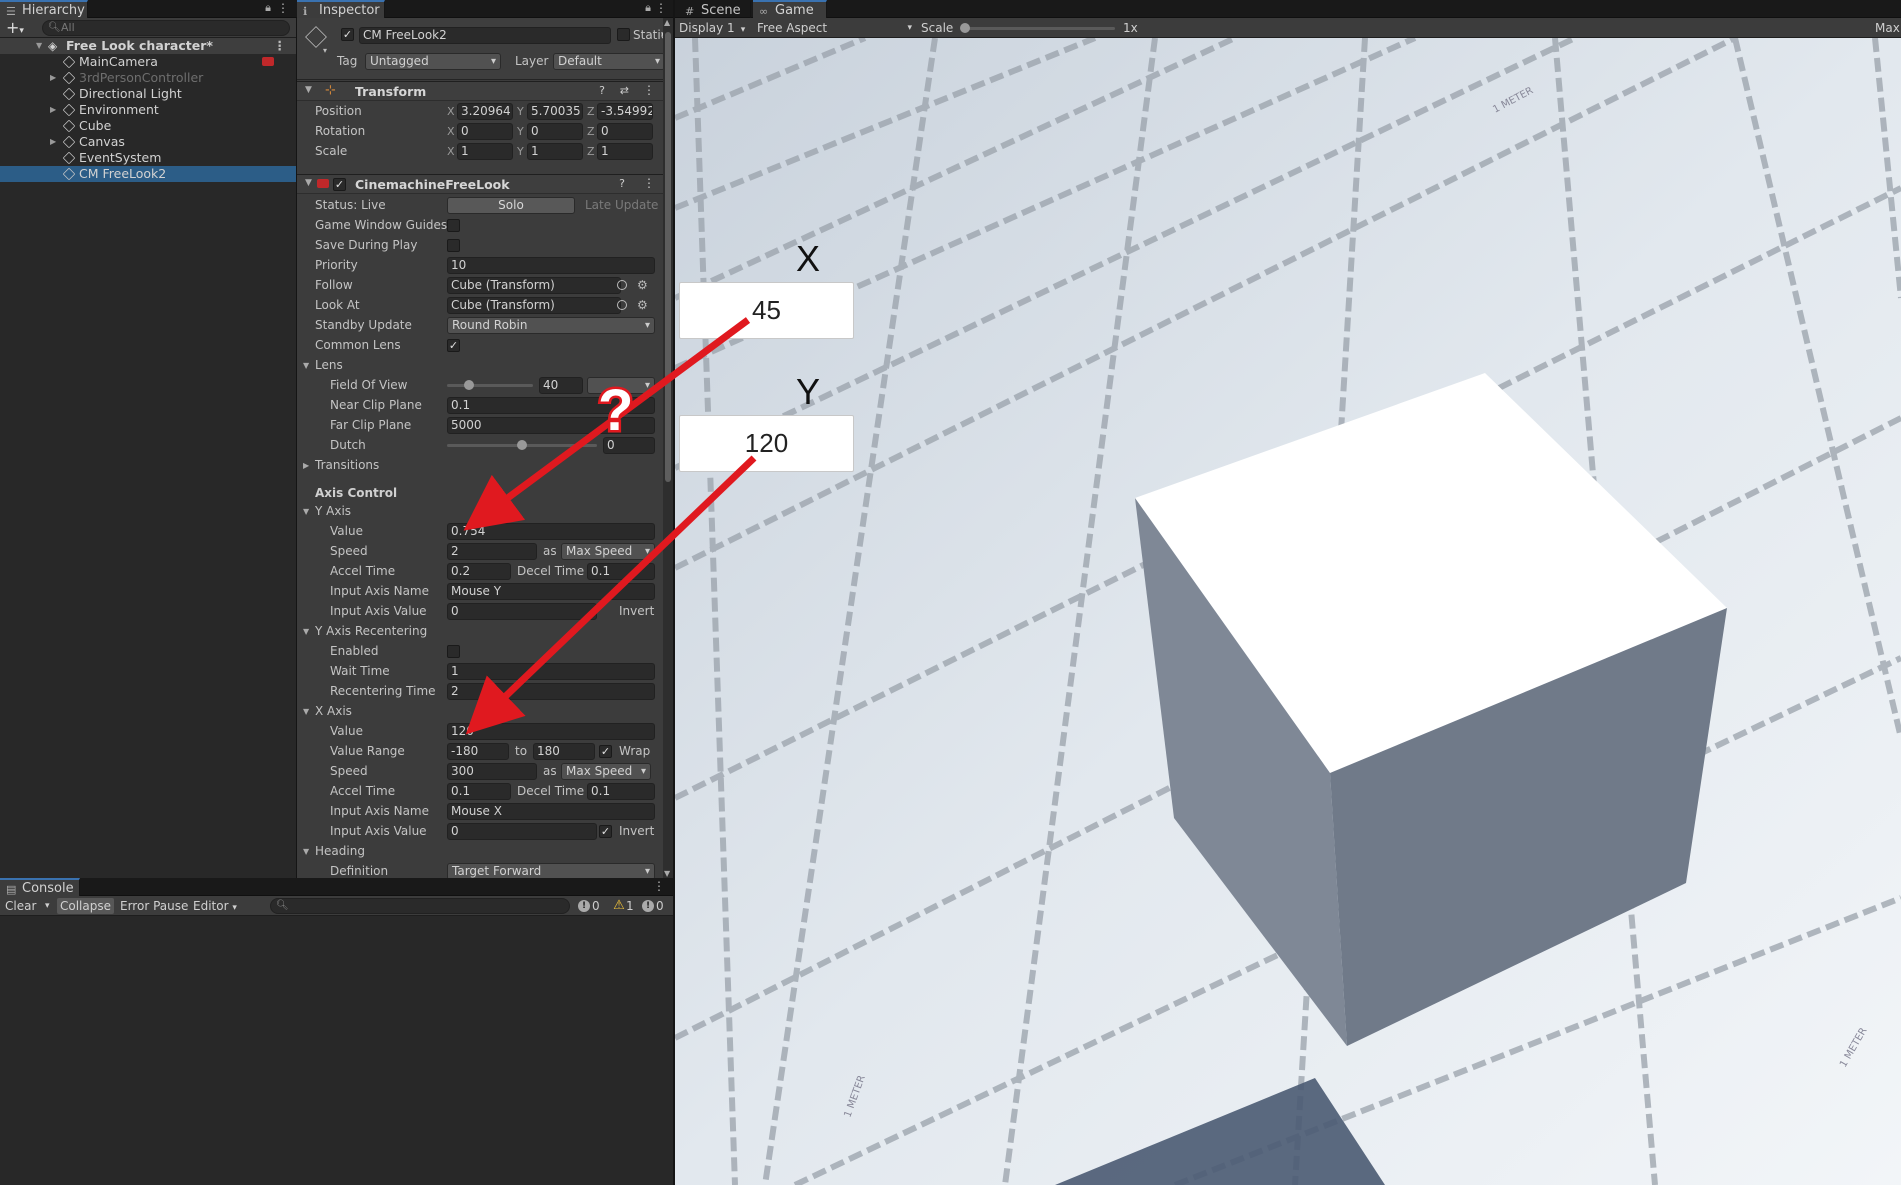  What do you see at coordinates (522, 831) in the screenshot?
I see `x-input-value-field: 0` at bounding box center [522, 831].